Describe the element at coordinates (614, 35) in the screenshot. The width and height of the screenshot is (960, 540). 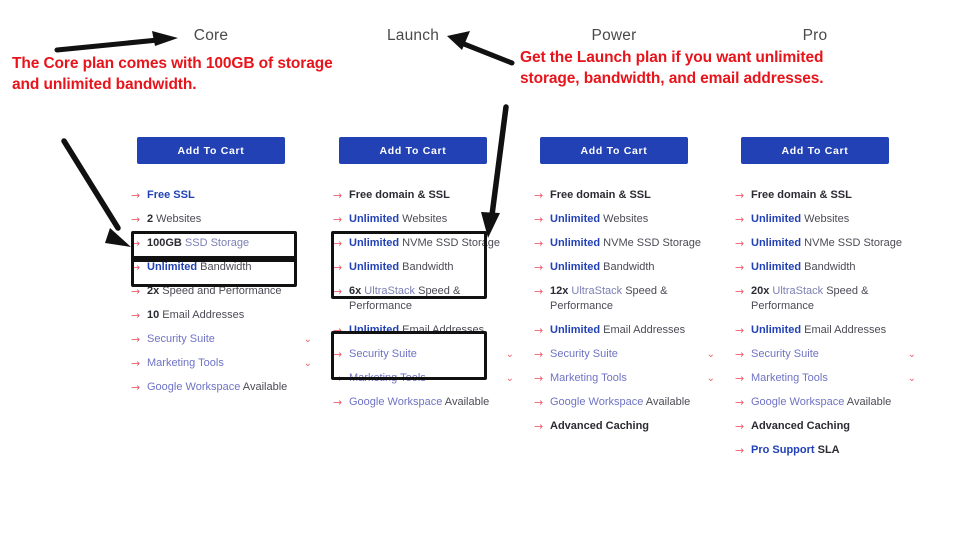
I see `plan-title-power: Power` at that location.